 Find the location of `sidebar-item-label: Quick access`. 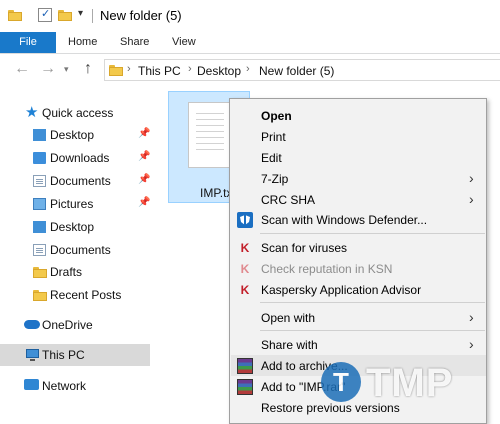

sidebar-item-label: Quick access is located at coordinates (78, 113).